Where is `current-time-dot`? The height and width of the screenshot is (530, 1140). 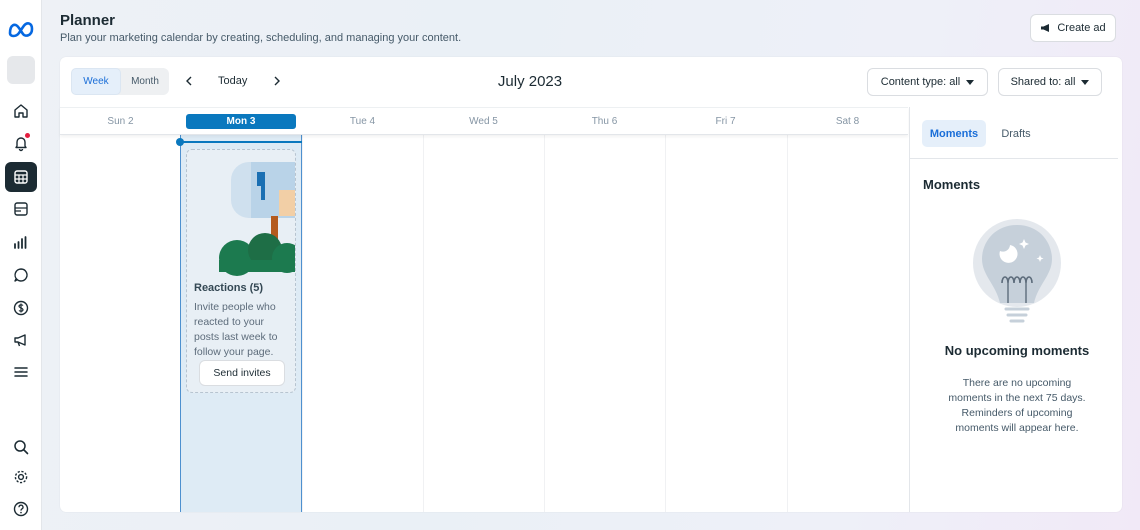
current-time-dot is located at coordinates (180, 142).